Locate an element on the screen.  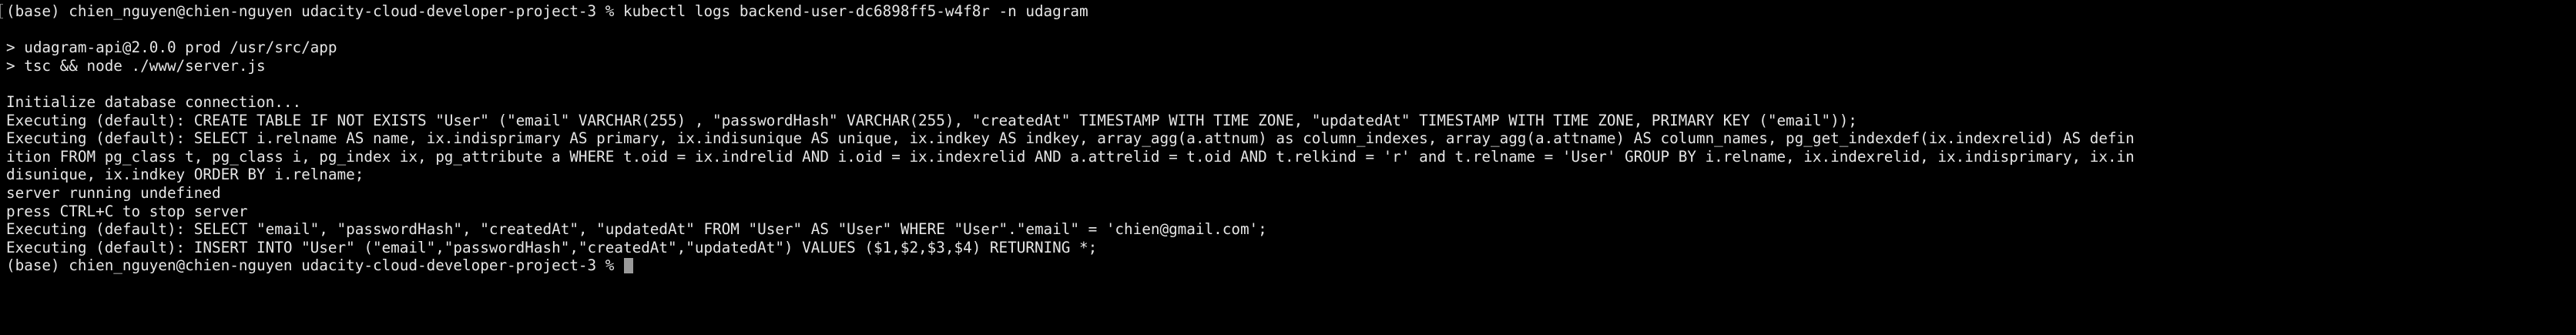
cursor-icon is located at coordinates (628, 266).